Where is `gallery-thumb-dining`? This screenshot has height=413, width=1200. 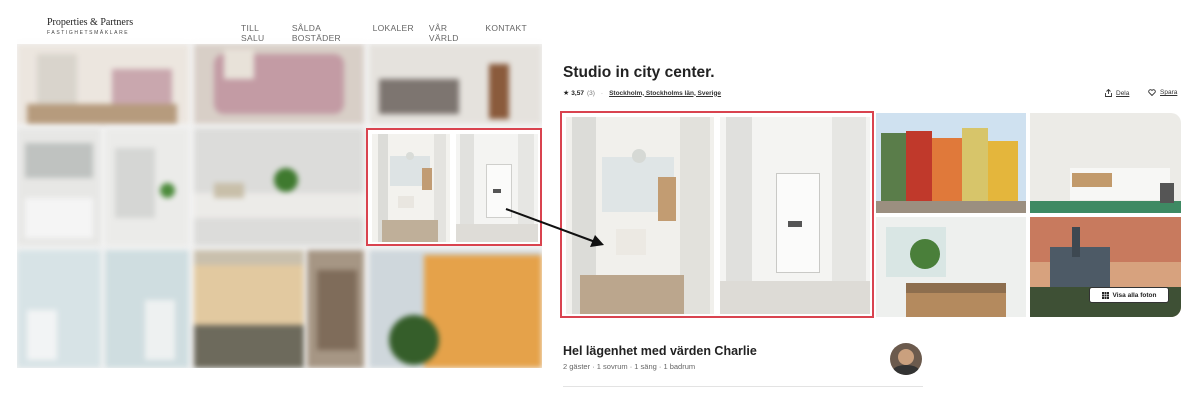
gallery-thumb-dining is located at coordinates (951, 267).